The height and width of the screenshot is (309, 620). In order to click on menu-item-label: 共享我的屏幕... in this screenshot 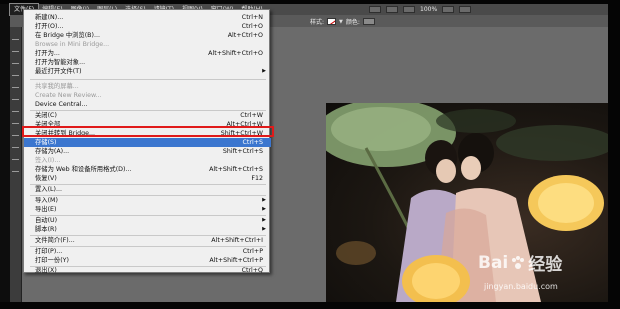, I will do `click(57, 86)`.